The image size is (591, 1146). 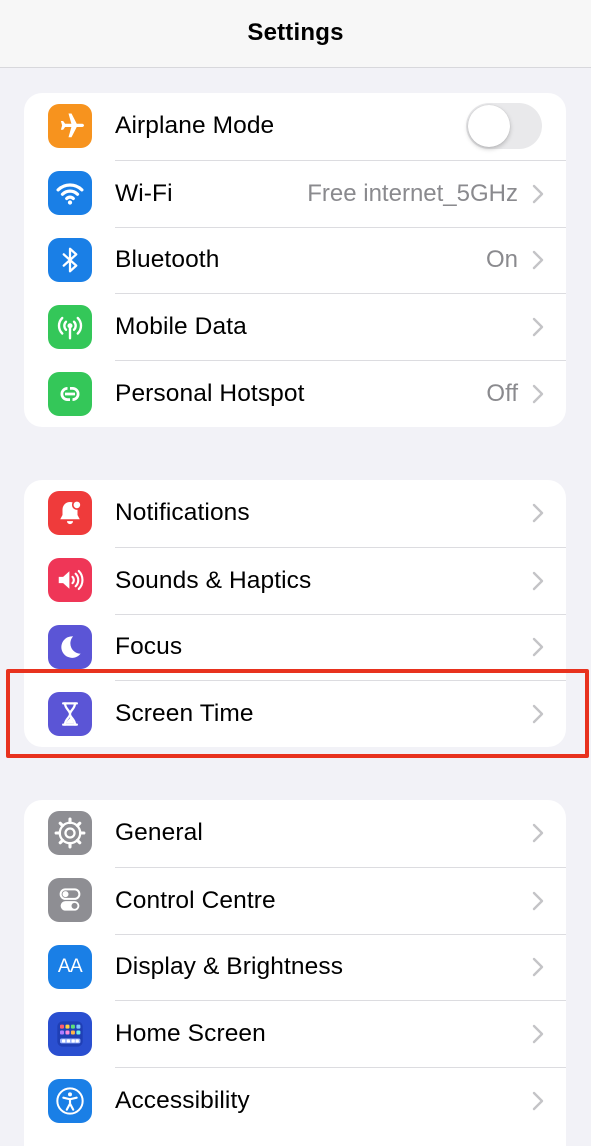 What do you see at coordinates (213, 580) in the screenshot?
I see `row-label: Sounds & Haptics` at bounding box center [213, 580].